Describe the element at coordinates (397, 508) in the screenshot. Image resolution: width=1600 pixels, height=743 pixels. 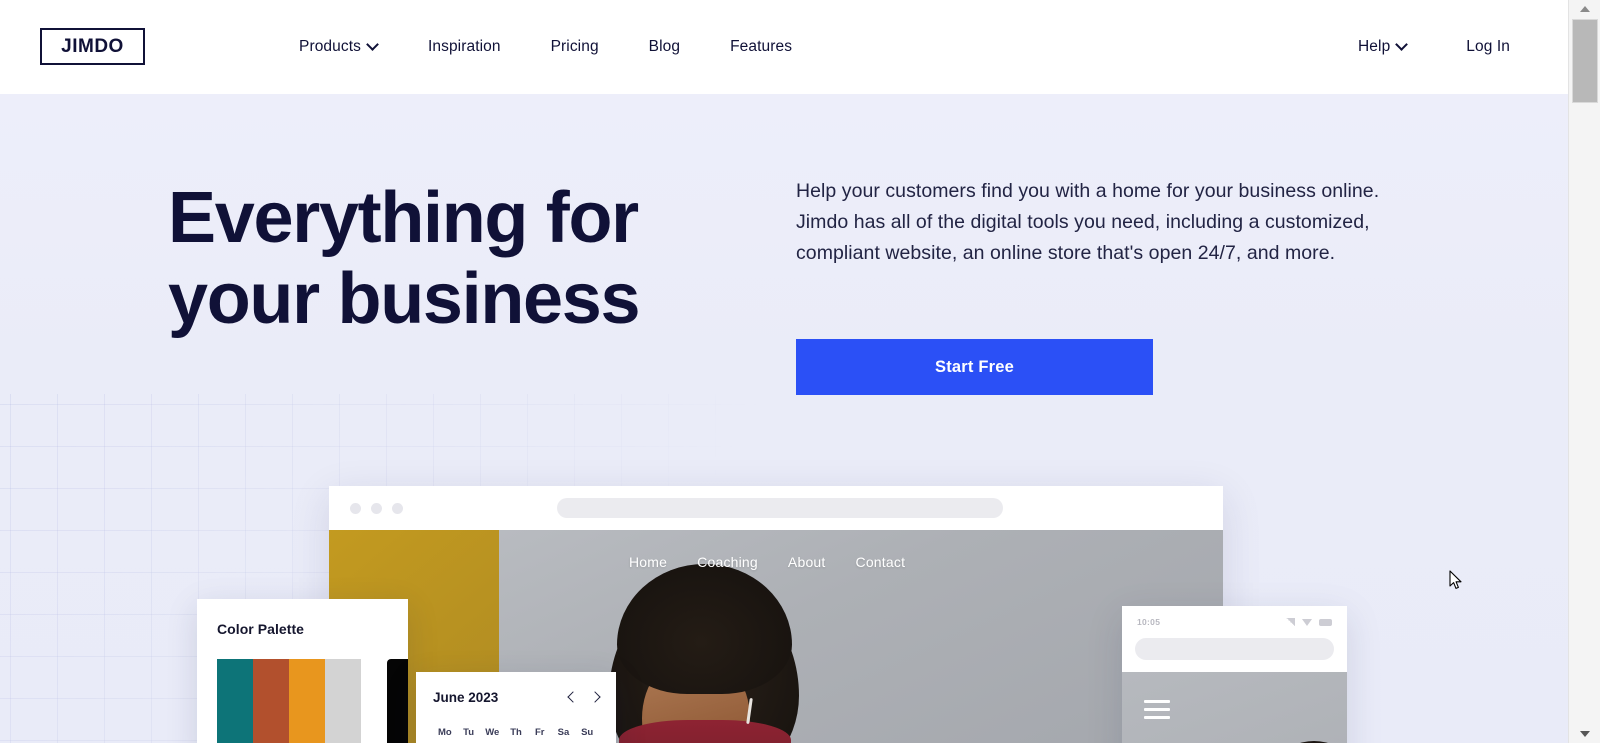
I see `window-maximize-dot-icon` at that location.